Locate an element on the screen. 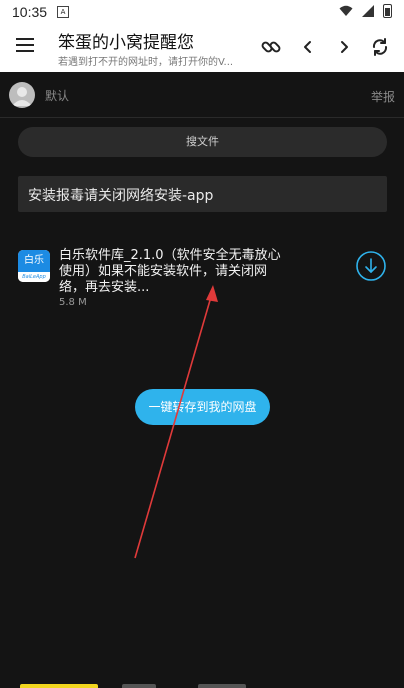  refresh-icon is located at coordinates (380, 47).